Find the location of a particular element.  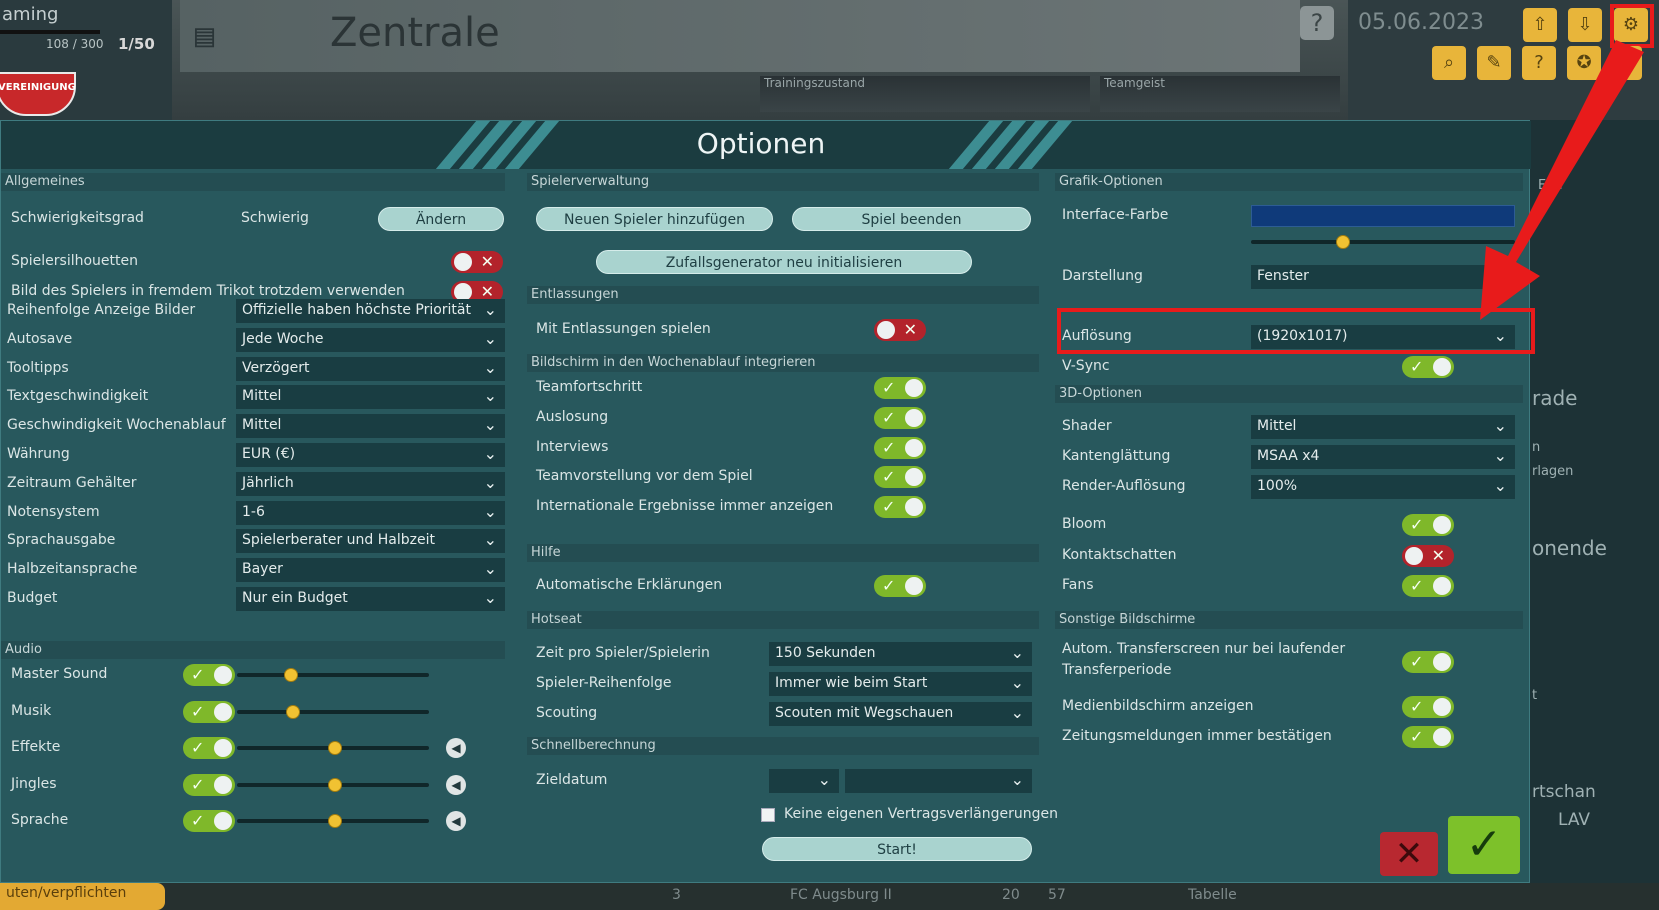

hotseat-dropdown: 150 Sekunden ⌄ is located at coordinates (900, 654).